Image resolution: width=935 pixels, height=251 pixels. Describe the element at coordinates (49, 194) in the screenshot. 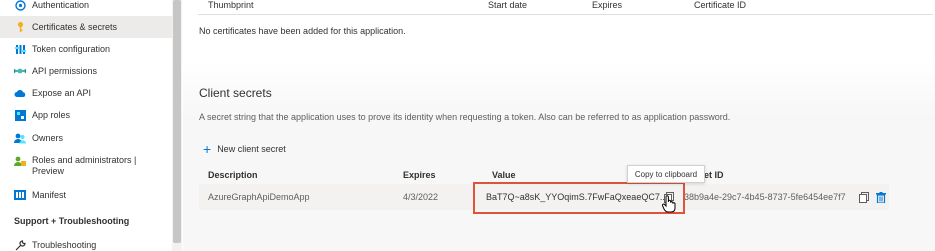

I see `sidebar-item-label: Manifest` at that location.